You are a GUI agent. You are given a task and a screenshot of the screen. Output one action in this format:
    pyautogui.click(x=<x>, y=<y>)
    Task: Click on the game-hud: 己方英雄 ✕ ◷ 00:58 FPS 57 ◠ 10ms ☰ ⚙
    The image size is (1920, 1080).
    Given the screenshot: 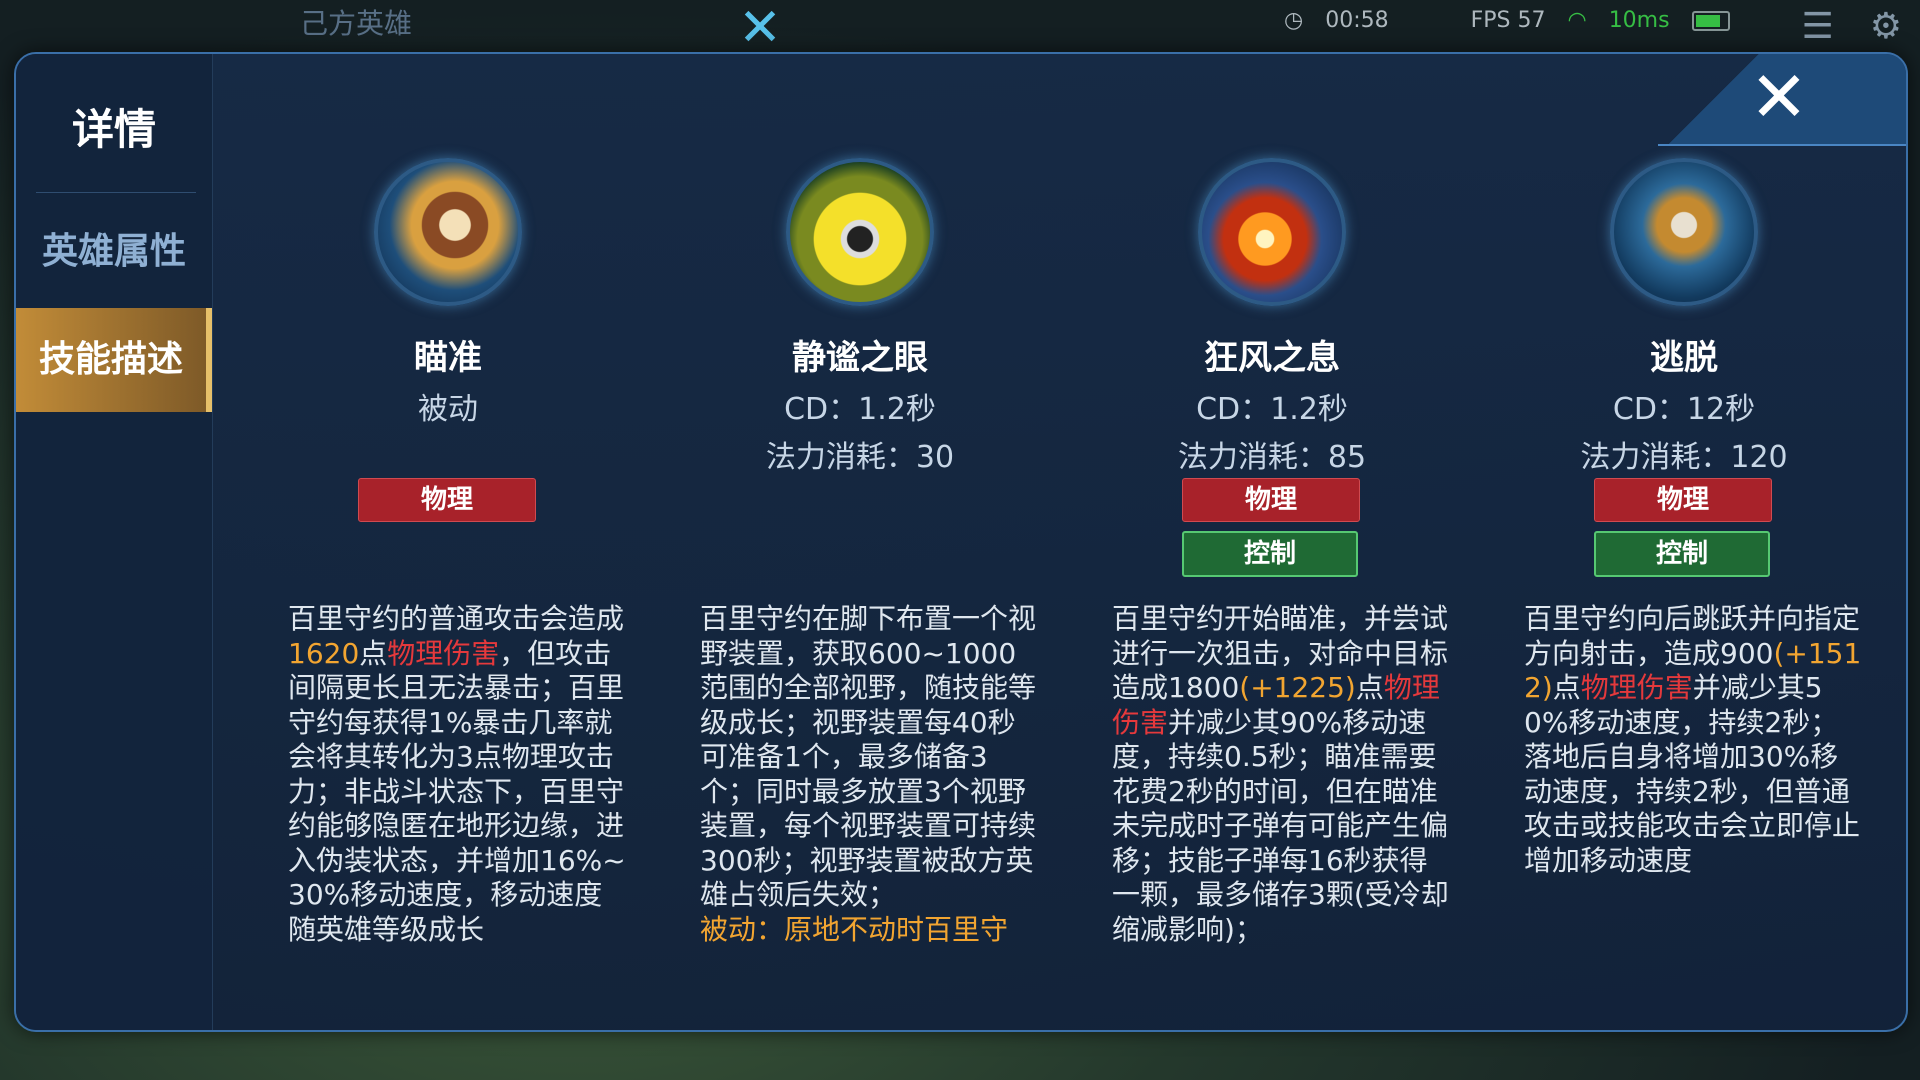 What is the action you would take?
    pyautogui.click(x=960, y=29)
    